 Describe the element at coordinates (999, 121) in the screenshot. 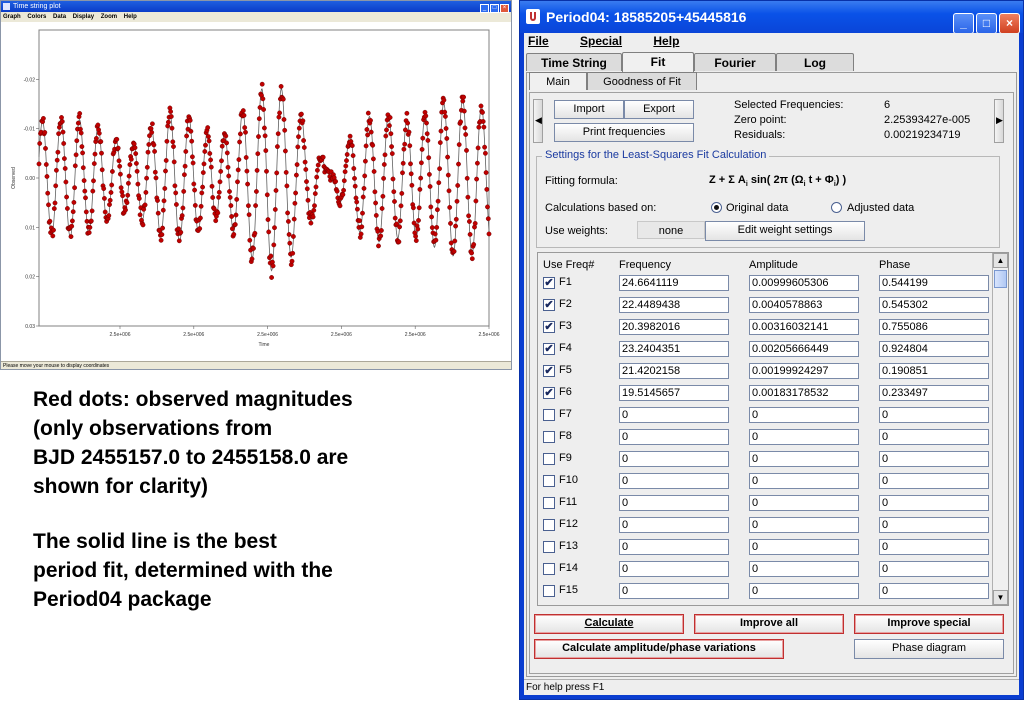

I see `scroll-right-arrow: ▶` at that location.